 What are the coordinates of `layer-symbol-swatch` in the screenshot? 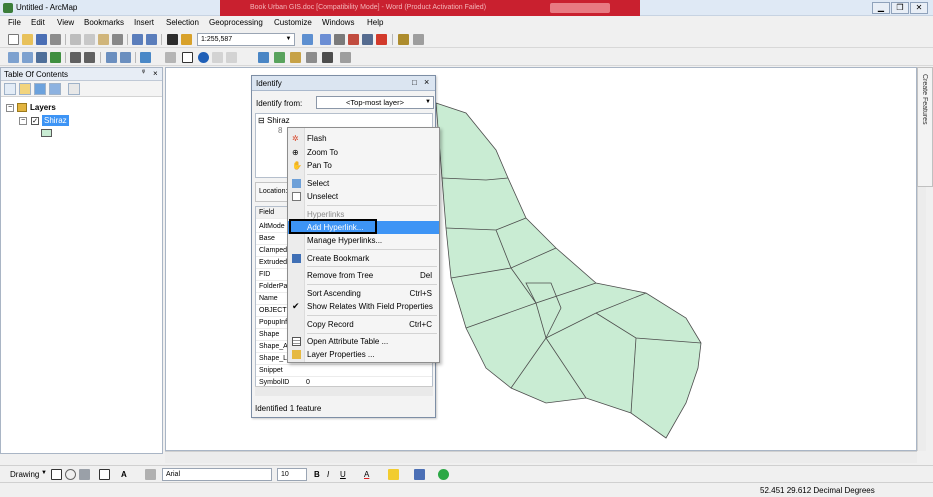 It's located at (46, 133).